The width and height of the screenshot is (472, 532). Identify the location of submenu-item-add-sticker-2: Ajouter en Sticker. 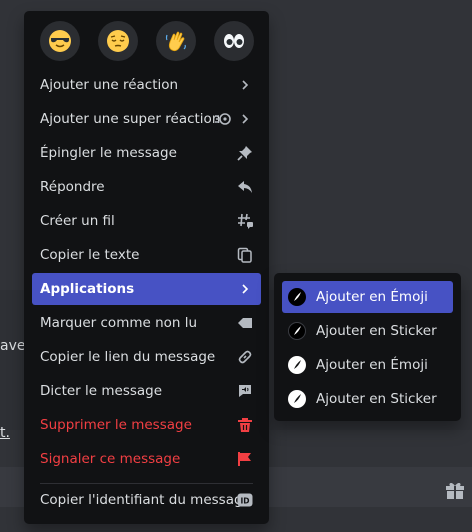
(367, 399).